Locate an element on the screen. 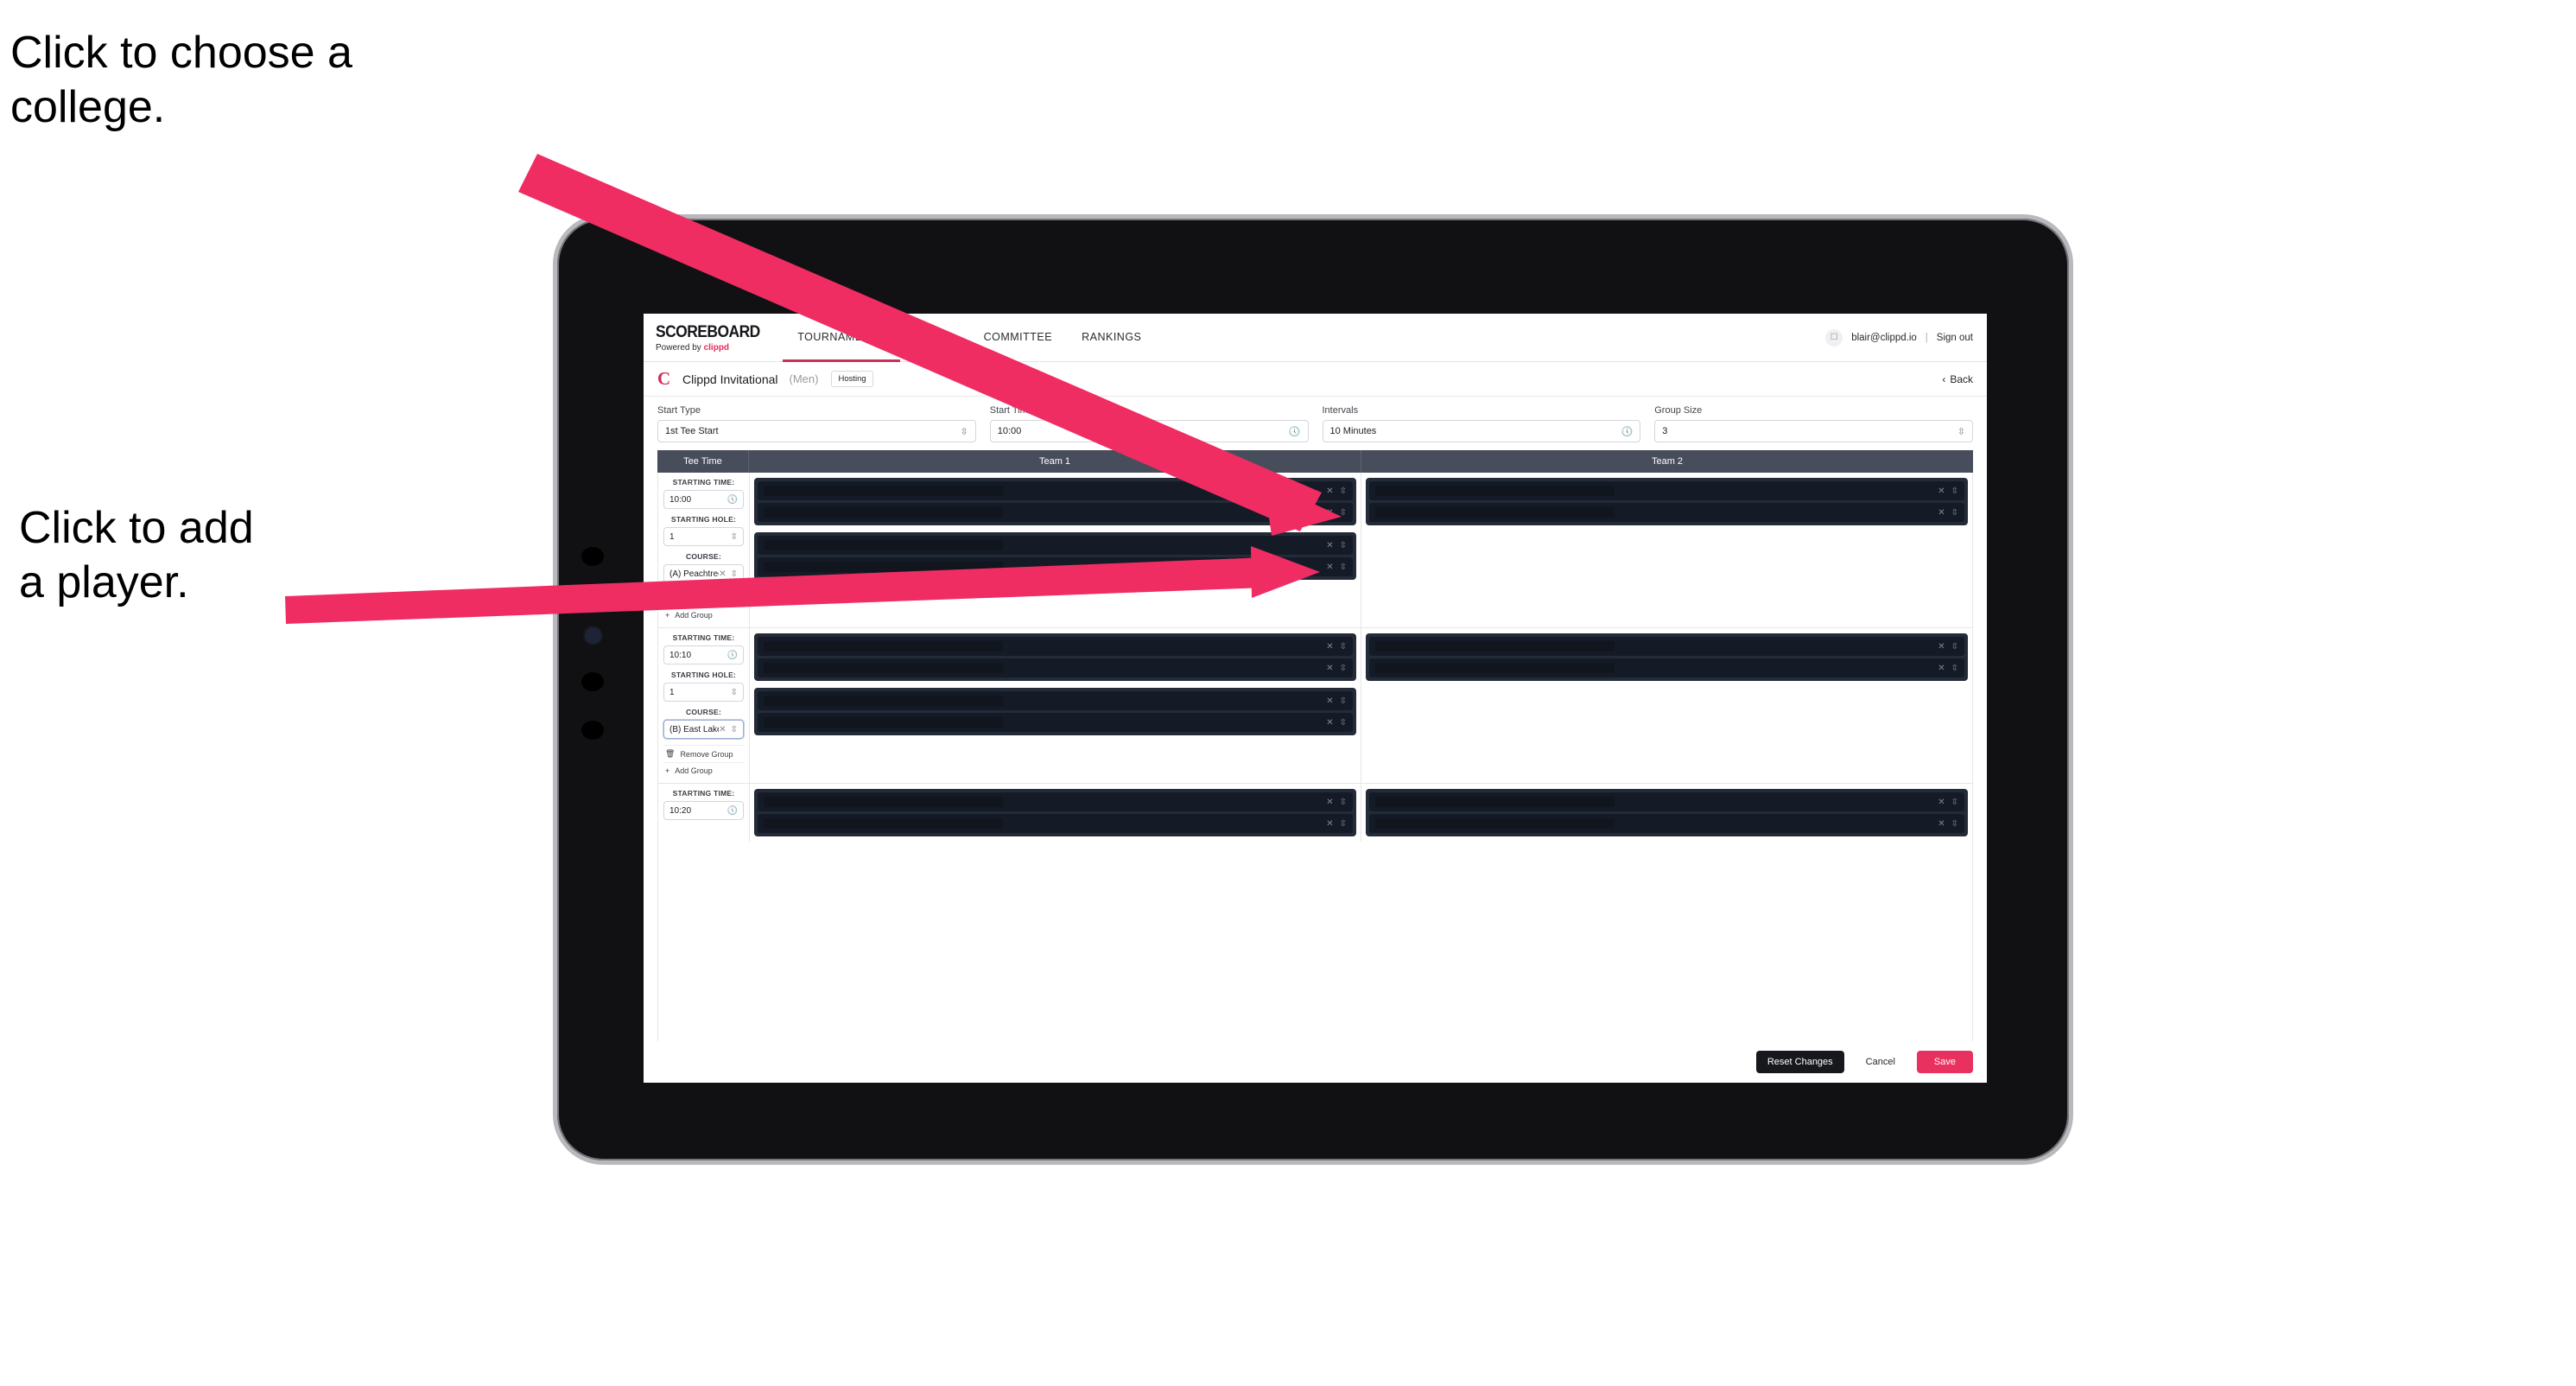 The height and width of the screenshot is (1386, 2576). cancel-button: Cancel is located at coordinates (1881, 1062).